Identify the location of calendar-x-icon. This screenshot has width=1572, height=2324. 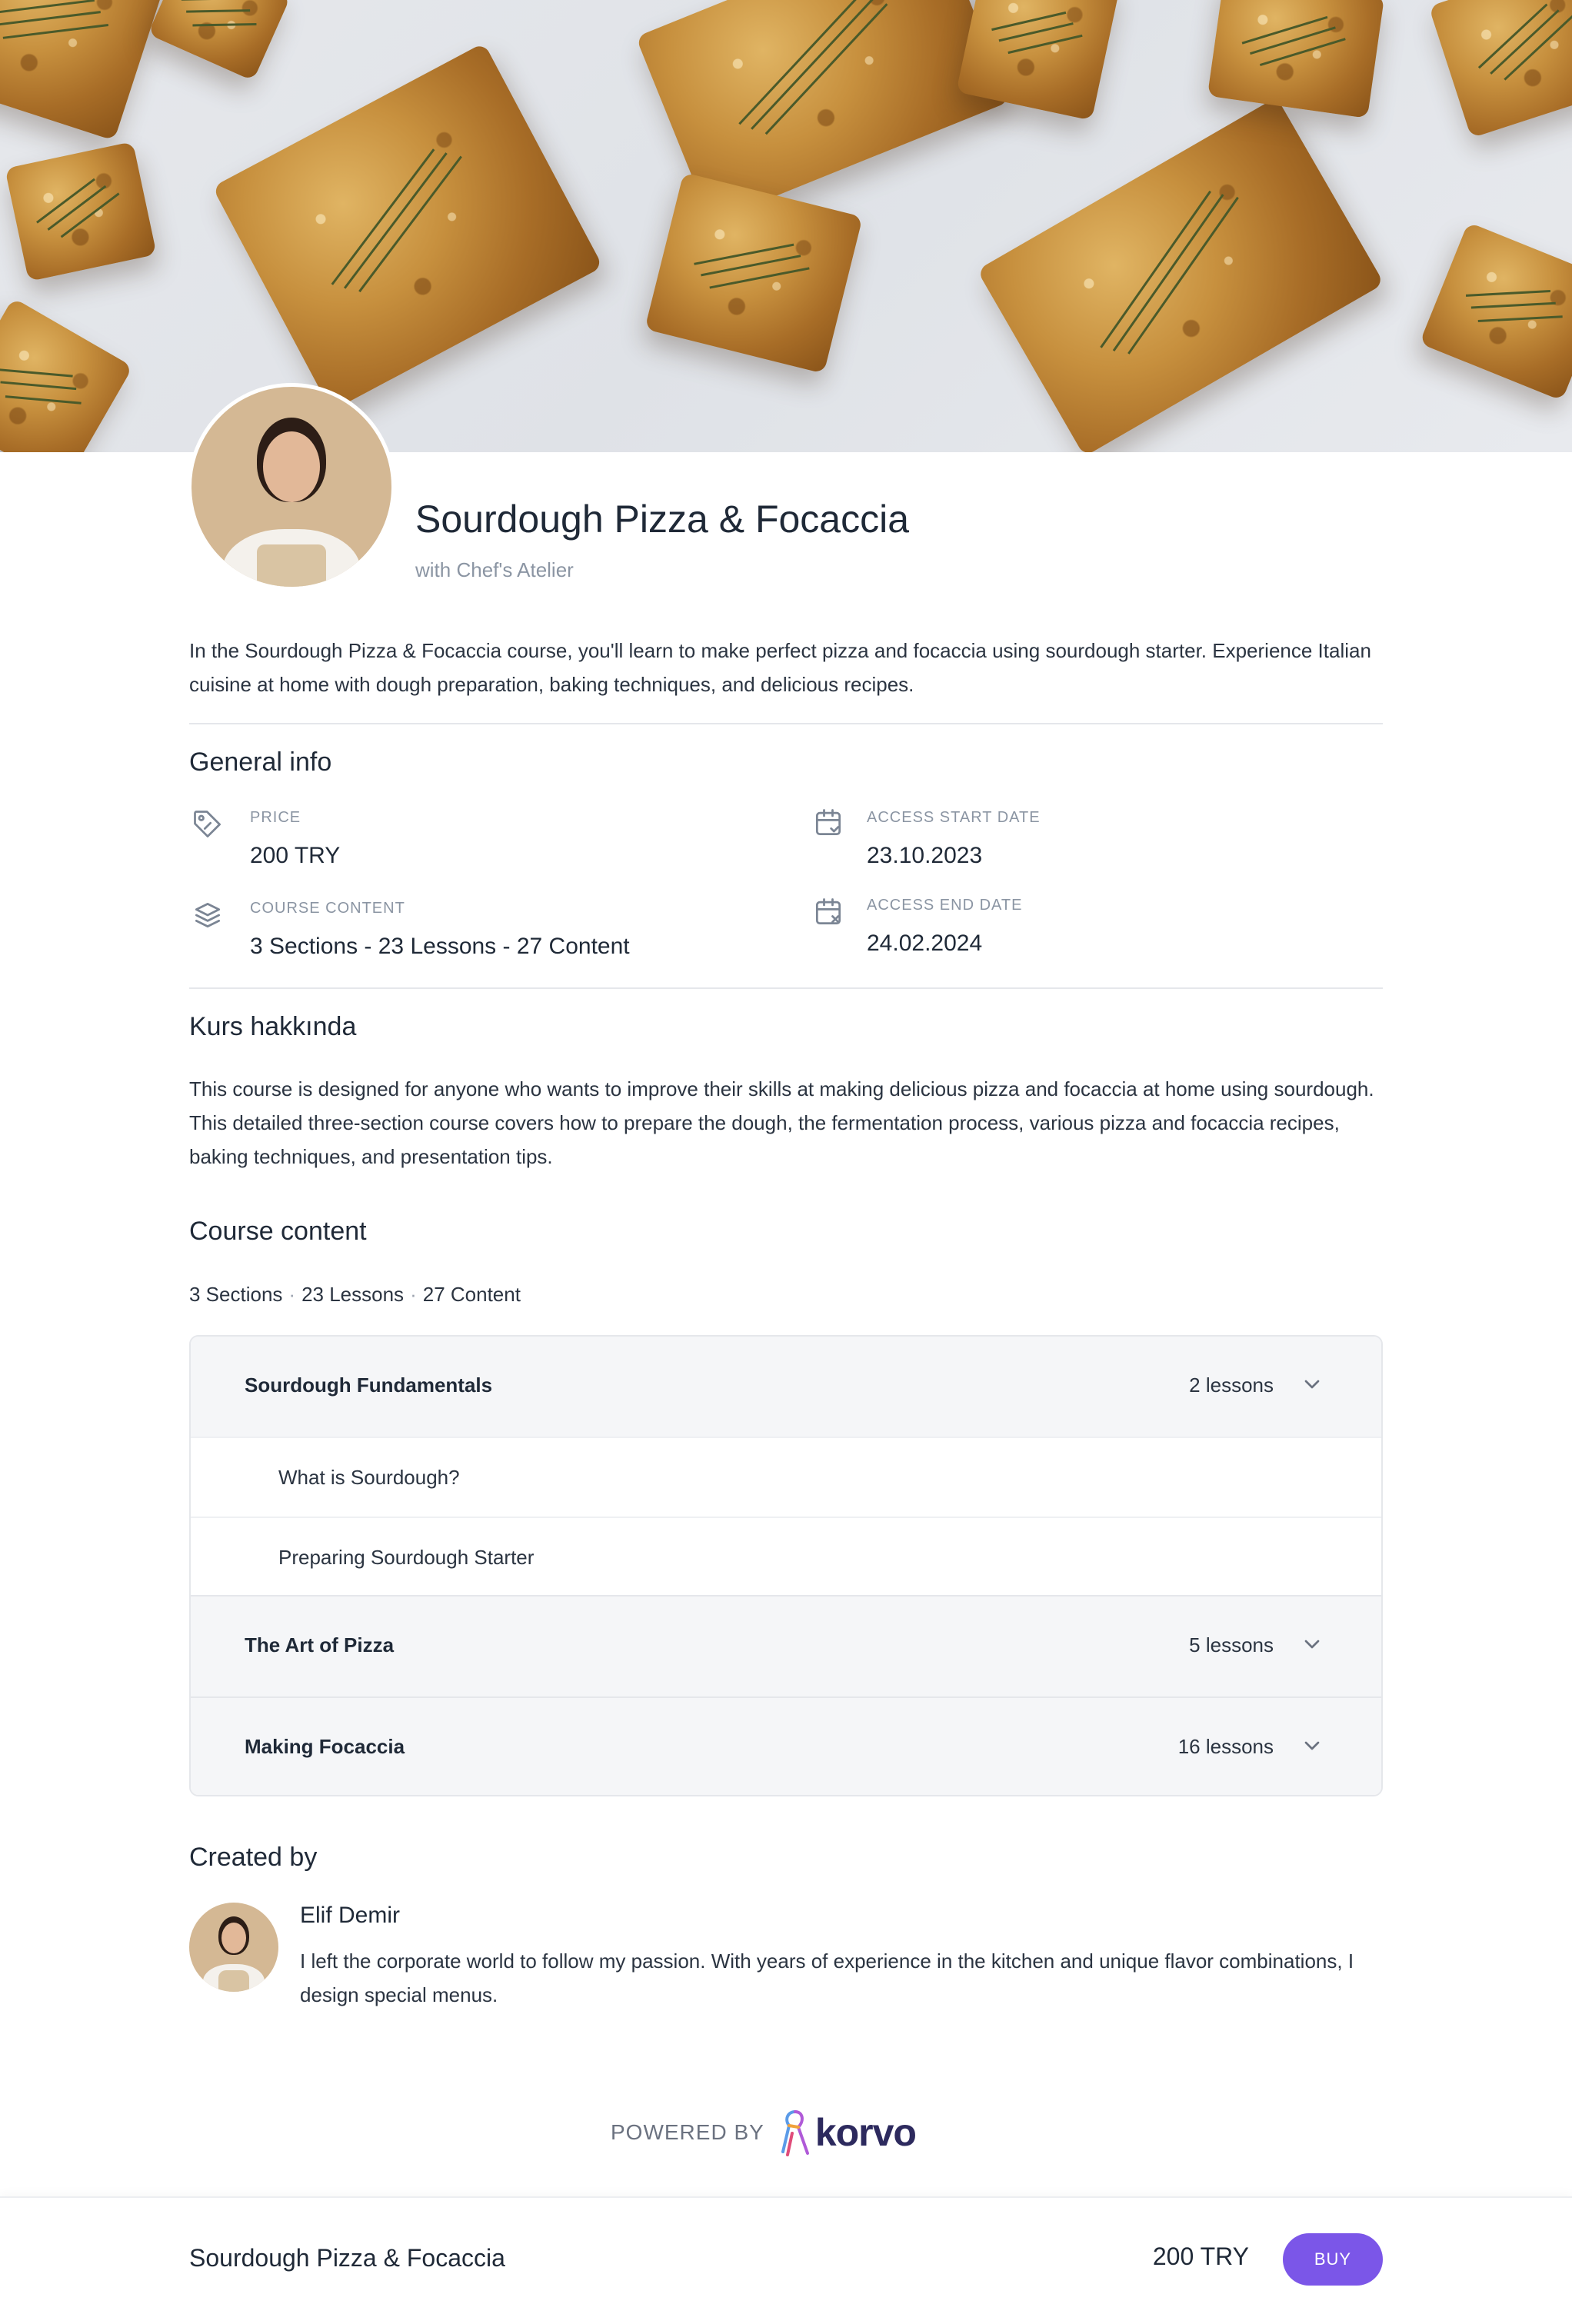
(828, 912).